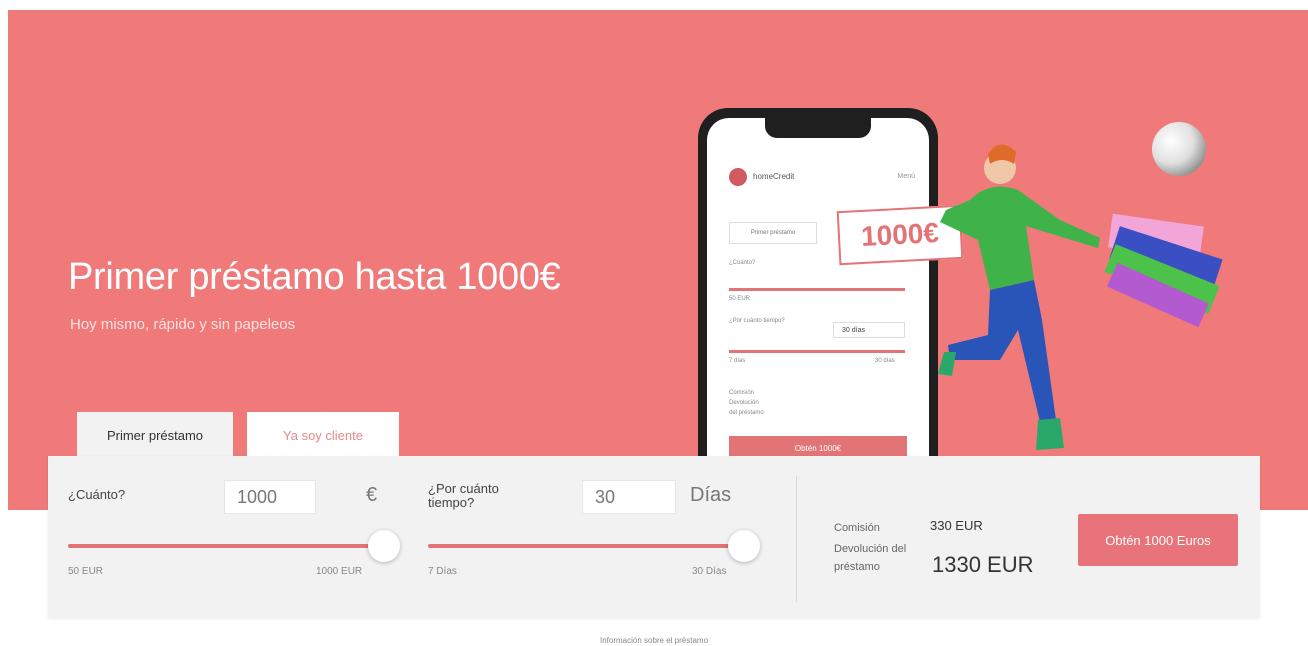 The height and width of the screenshot is (646, 1308). Describe the element at coordinates (384, 546) in the screenshot. I see `amount-slider-handle` at that location.